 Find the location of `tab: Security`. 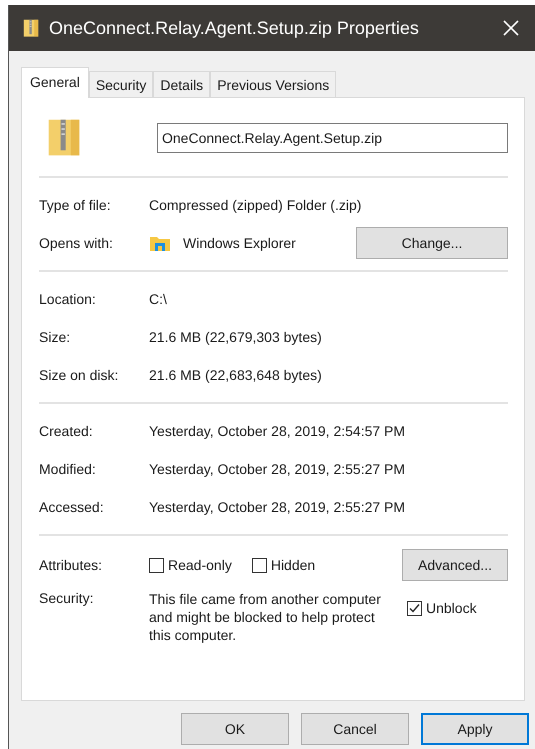

tab: Security is located at coordinates (121, 84).